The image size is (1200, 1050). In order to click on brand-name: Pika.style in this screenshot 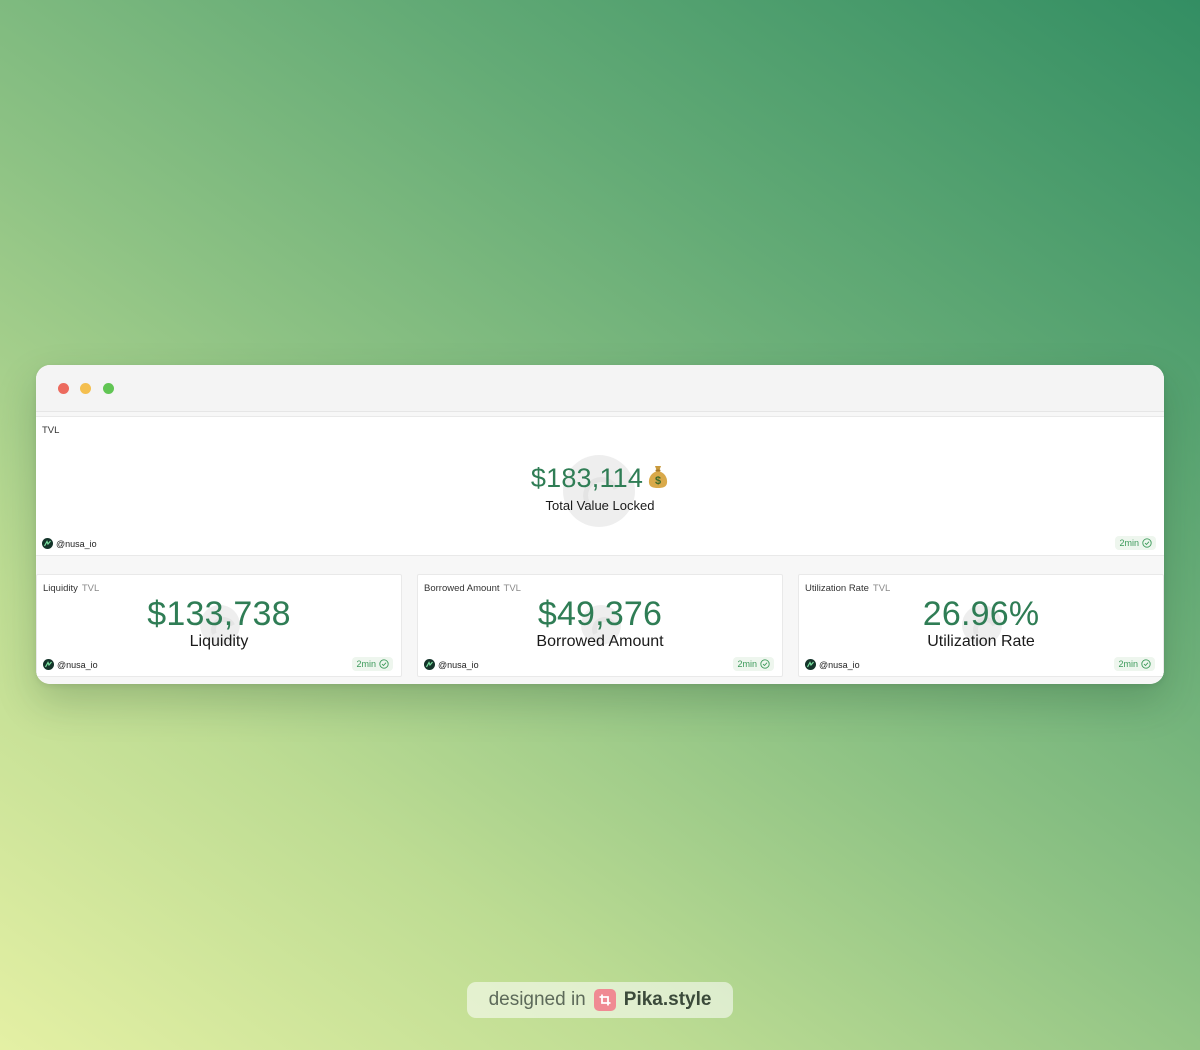, I will do `click(667, 999)`.